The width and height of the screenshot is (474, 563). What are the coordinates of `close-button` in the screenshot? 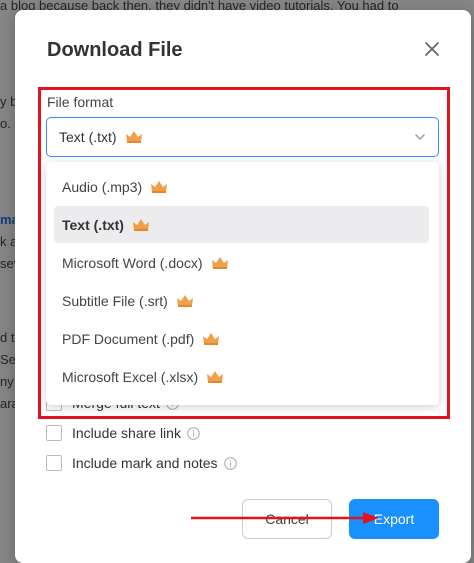 It's located at (432, 49).